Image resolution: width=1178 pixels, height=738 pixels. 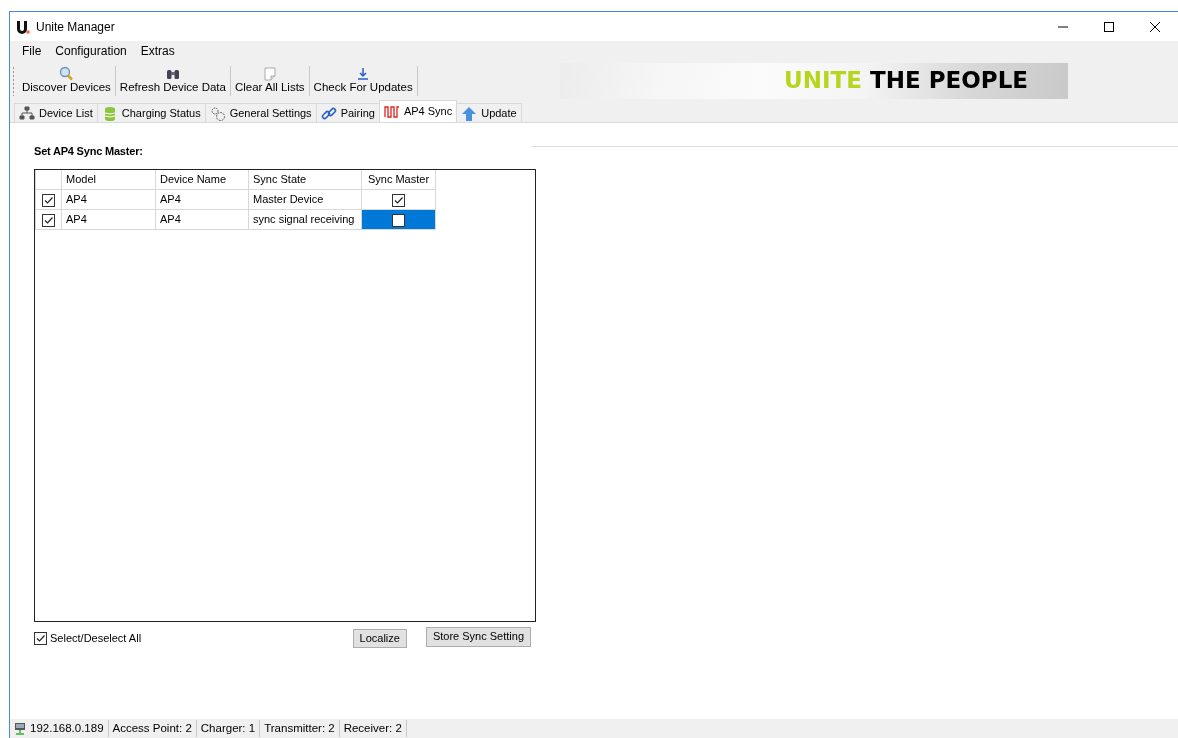 What do you see at coordinates (217, 113) in the screenshot?
I see `gears-icon` at bounding box center [217, 113].